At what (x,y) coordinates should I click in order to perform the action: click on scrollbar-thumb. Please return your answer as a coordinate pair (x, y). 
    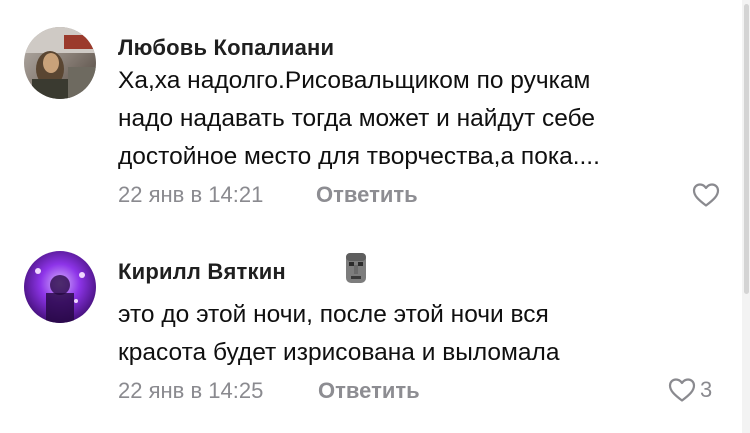
    Looking at the image, I should click on (746, 149).